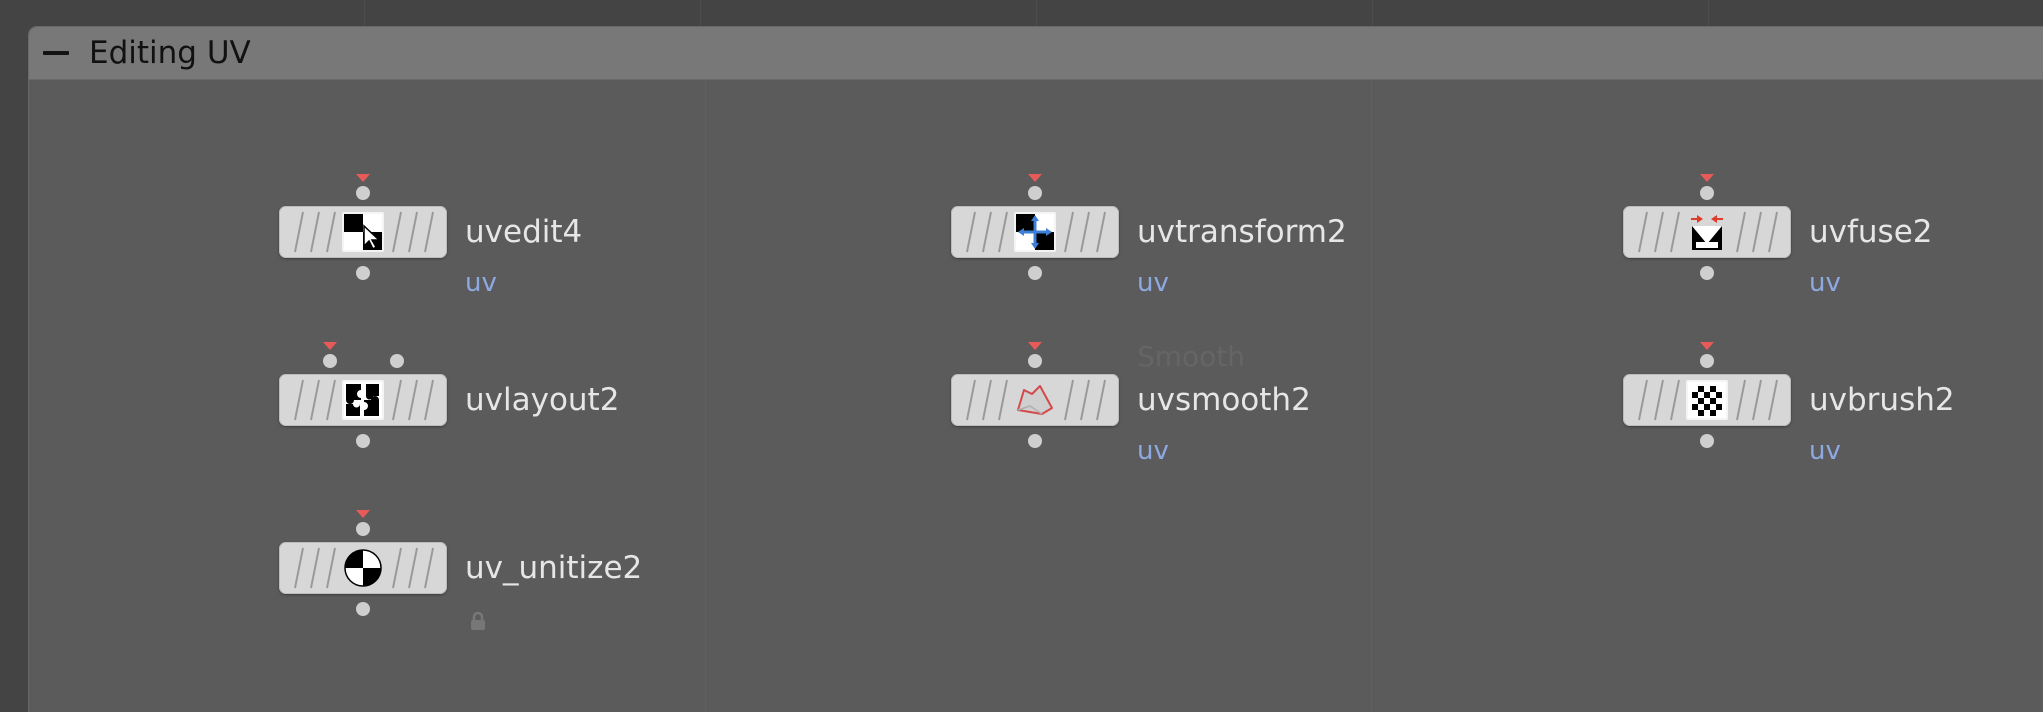 This screenshot has height=712, width=2043. I want to click on uvtransform-icon, so click(1035, 232).